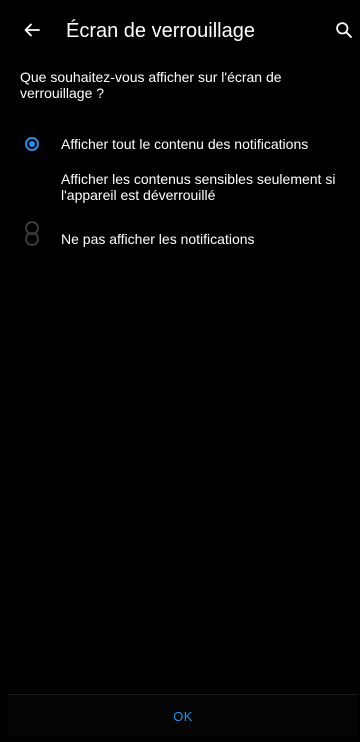  Describe the element at coordinates (183, 716) in the screenshot. I see `ok-button: OK` at that location.